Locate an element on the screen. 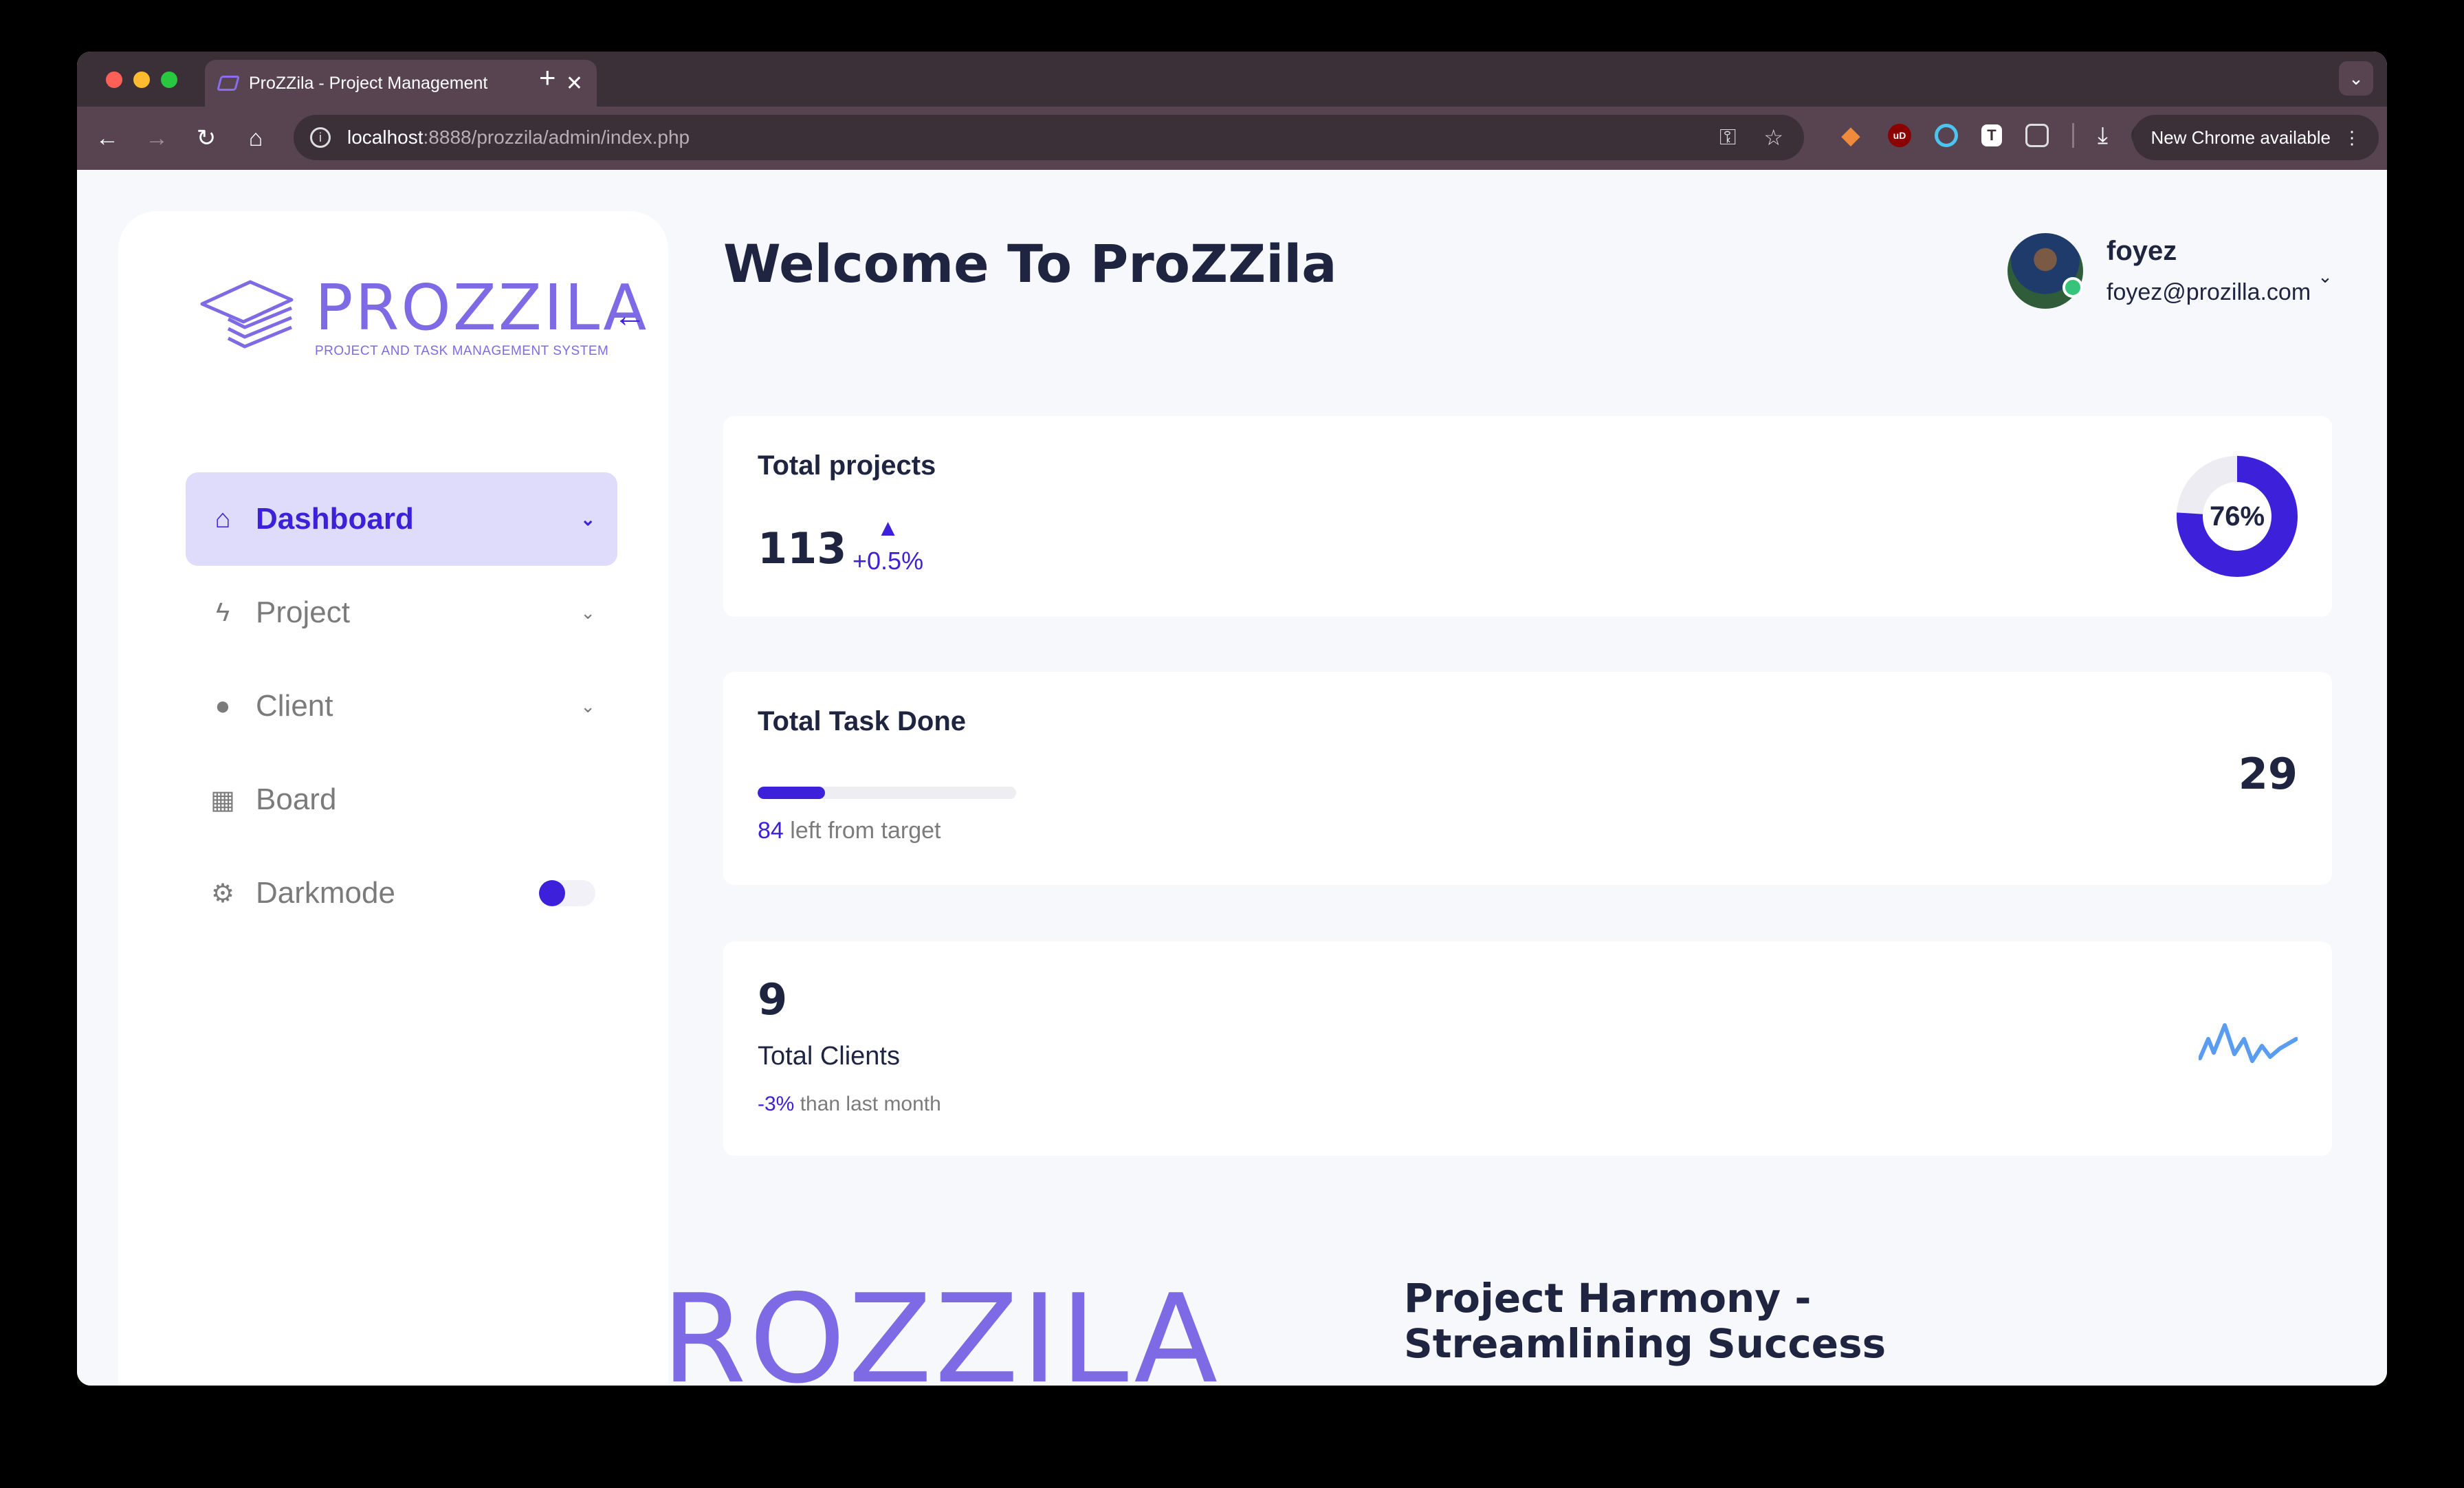 The height and width of the screenshot is (1488, 2464). reload-button: ↻ is located at coordinates (206, 139).